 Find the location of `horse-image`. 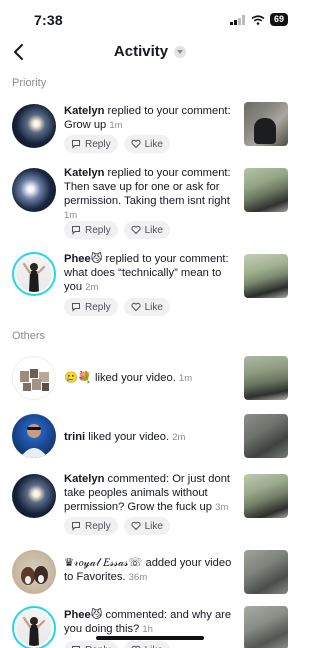

horse-image is located at coordinates (265, 131).